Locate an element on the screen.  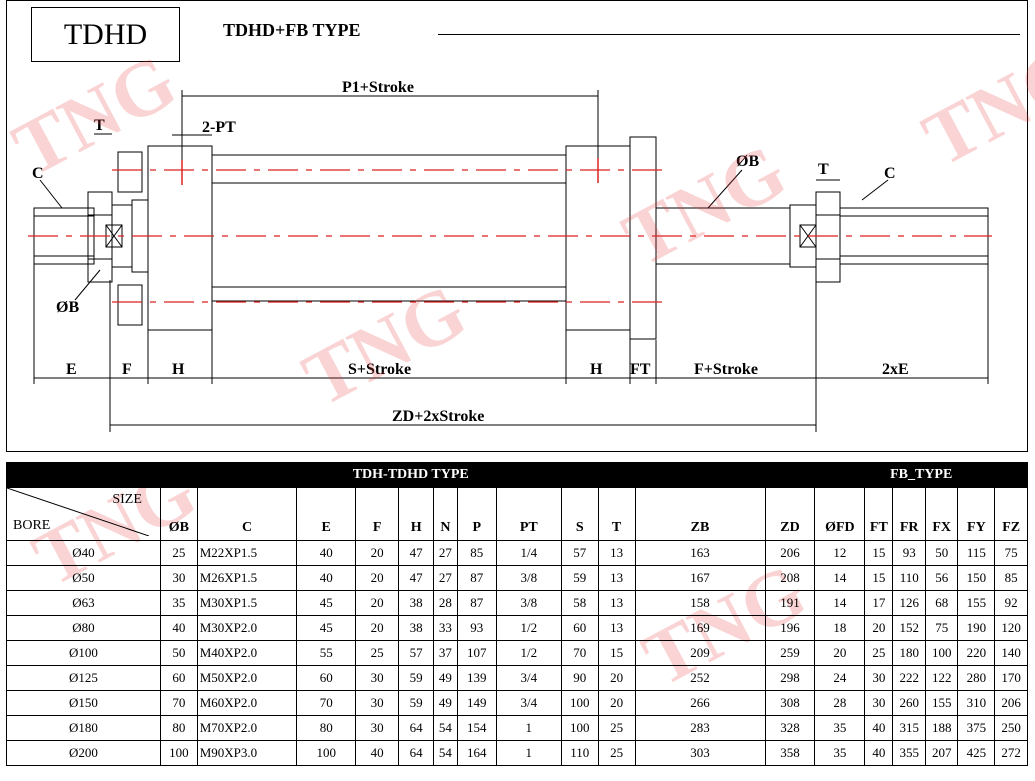
table-cell: 206 is located at coordinates (790, 553).